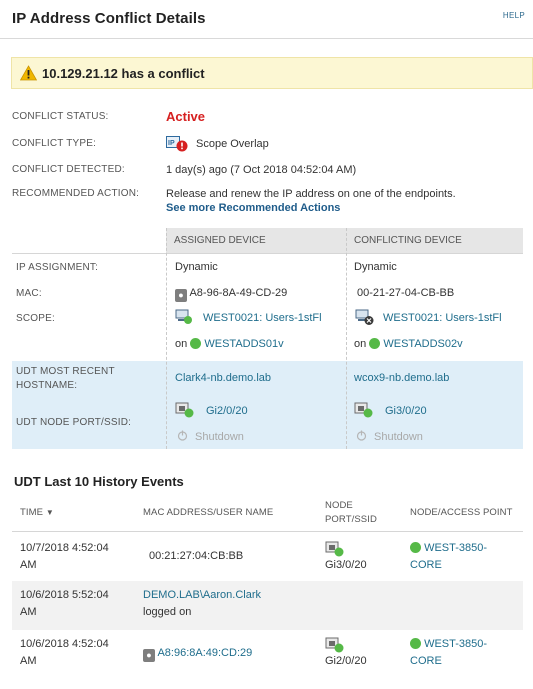 This screenshot has height=689, width=533. I want to click on event-port-link: Gi2/0/20, so click(346, 661).